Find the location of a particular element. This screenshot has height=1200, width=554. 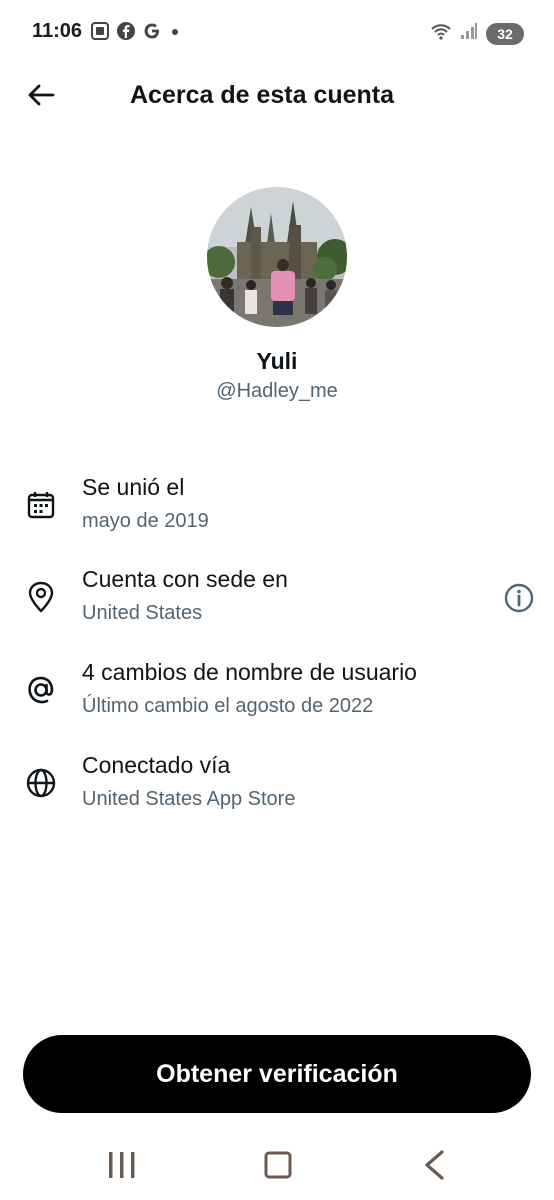

system-nav-bar is located at coordinates (277, 1167).